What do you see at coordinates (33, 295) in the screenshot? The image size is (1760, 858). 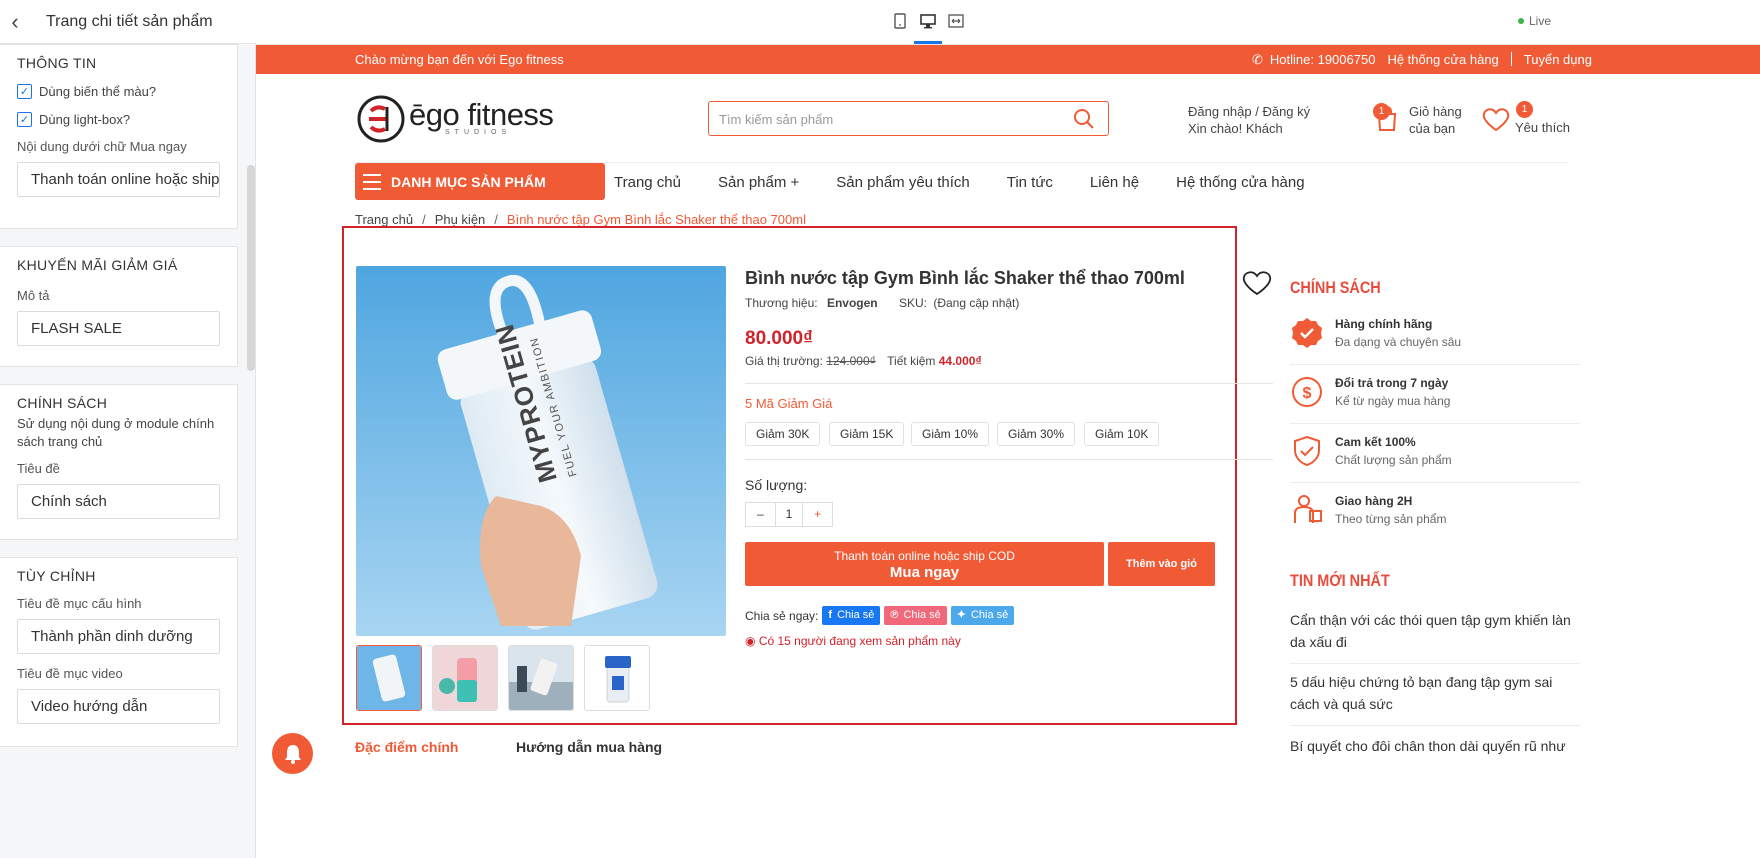 I see `promo-desc-label: Mô tả` at bounding box center [33, 295].